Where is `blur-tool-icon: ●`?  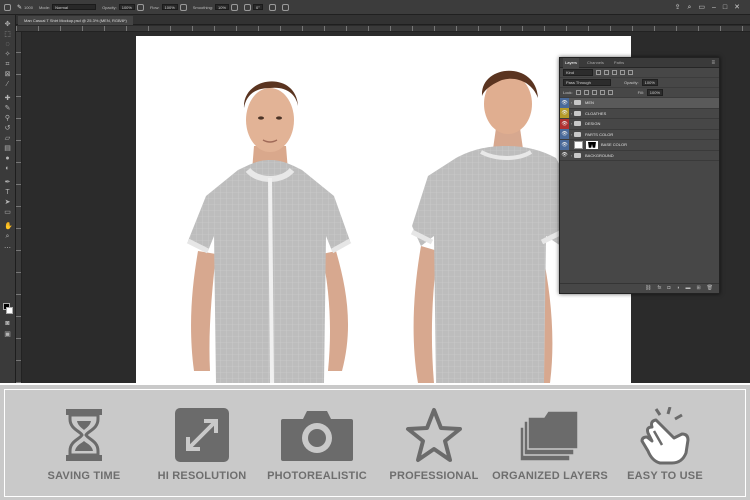 blur-tool-icon: ● is located at coordinates (7, 158).